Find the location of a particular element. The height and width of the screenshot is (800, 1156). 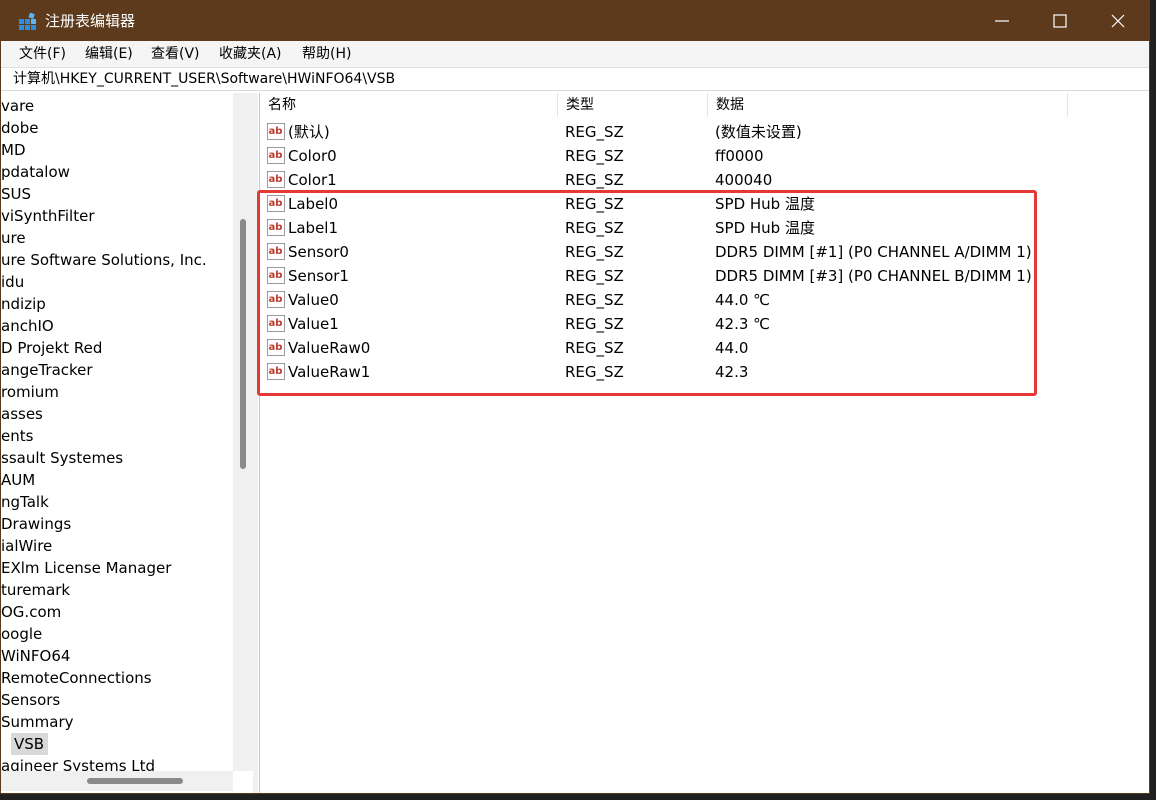

tree-item: ssault Systemes is located at coordinates (62, 458).